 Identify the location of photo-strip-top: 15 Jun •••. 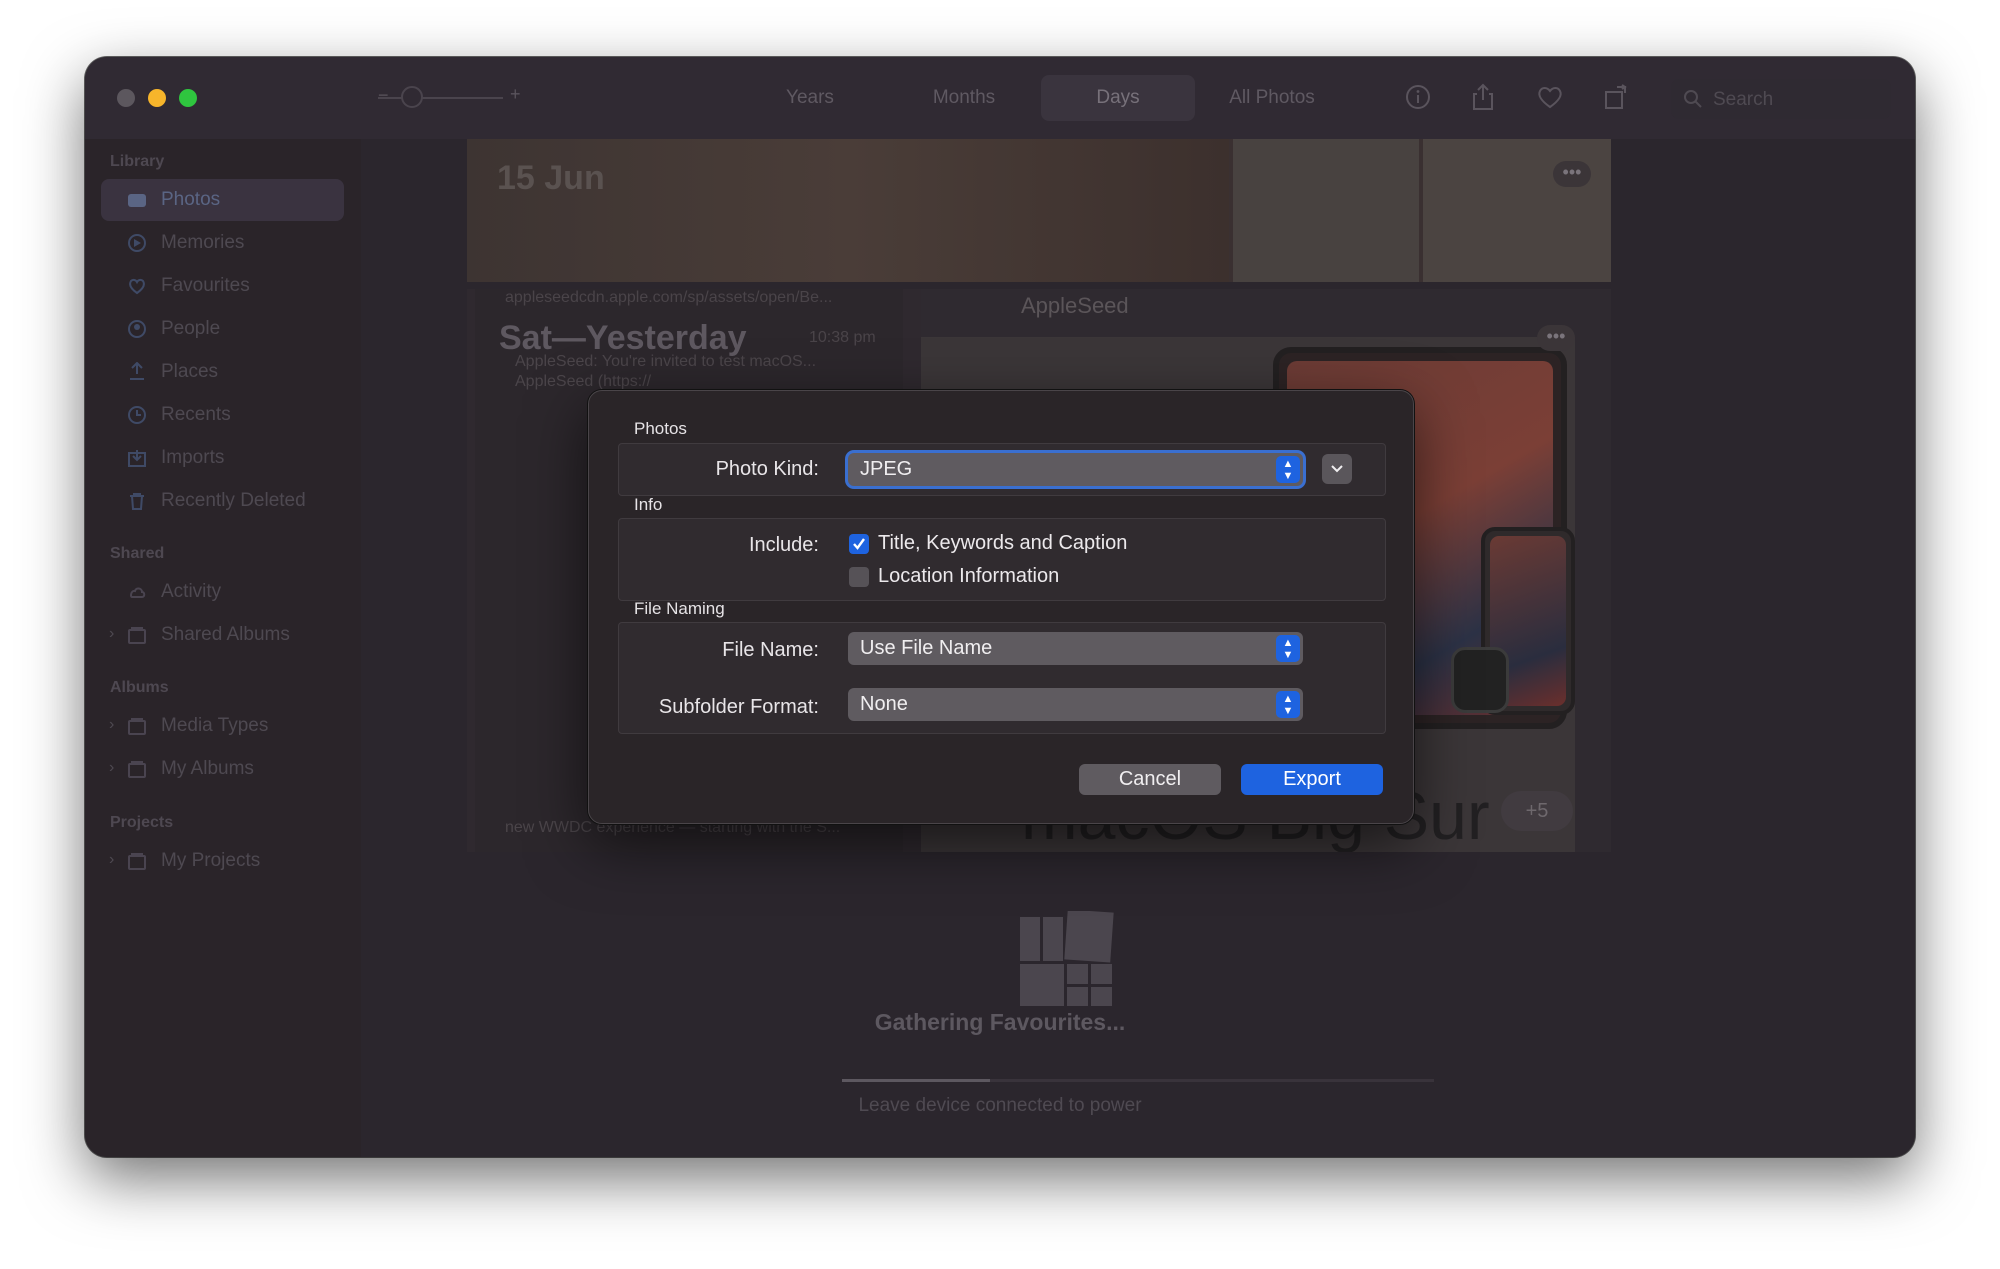
(1039, 210).